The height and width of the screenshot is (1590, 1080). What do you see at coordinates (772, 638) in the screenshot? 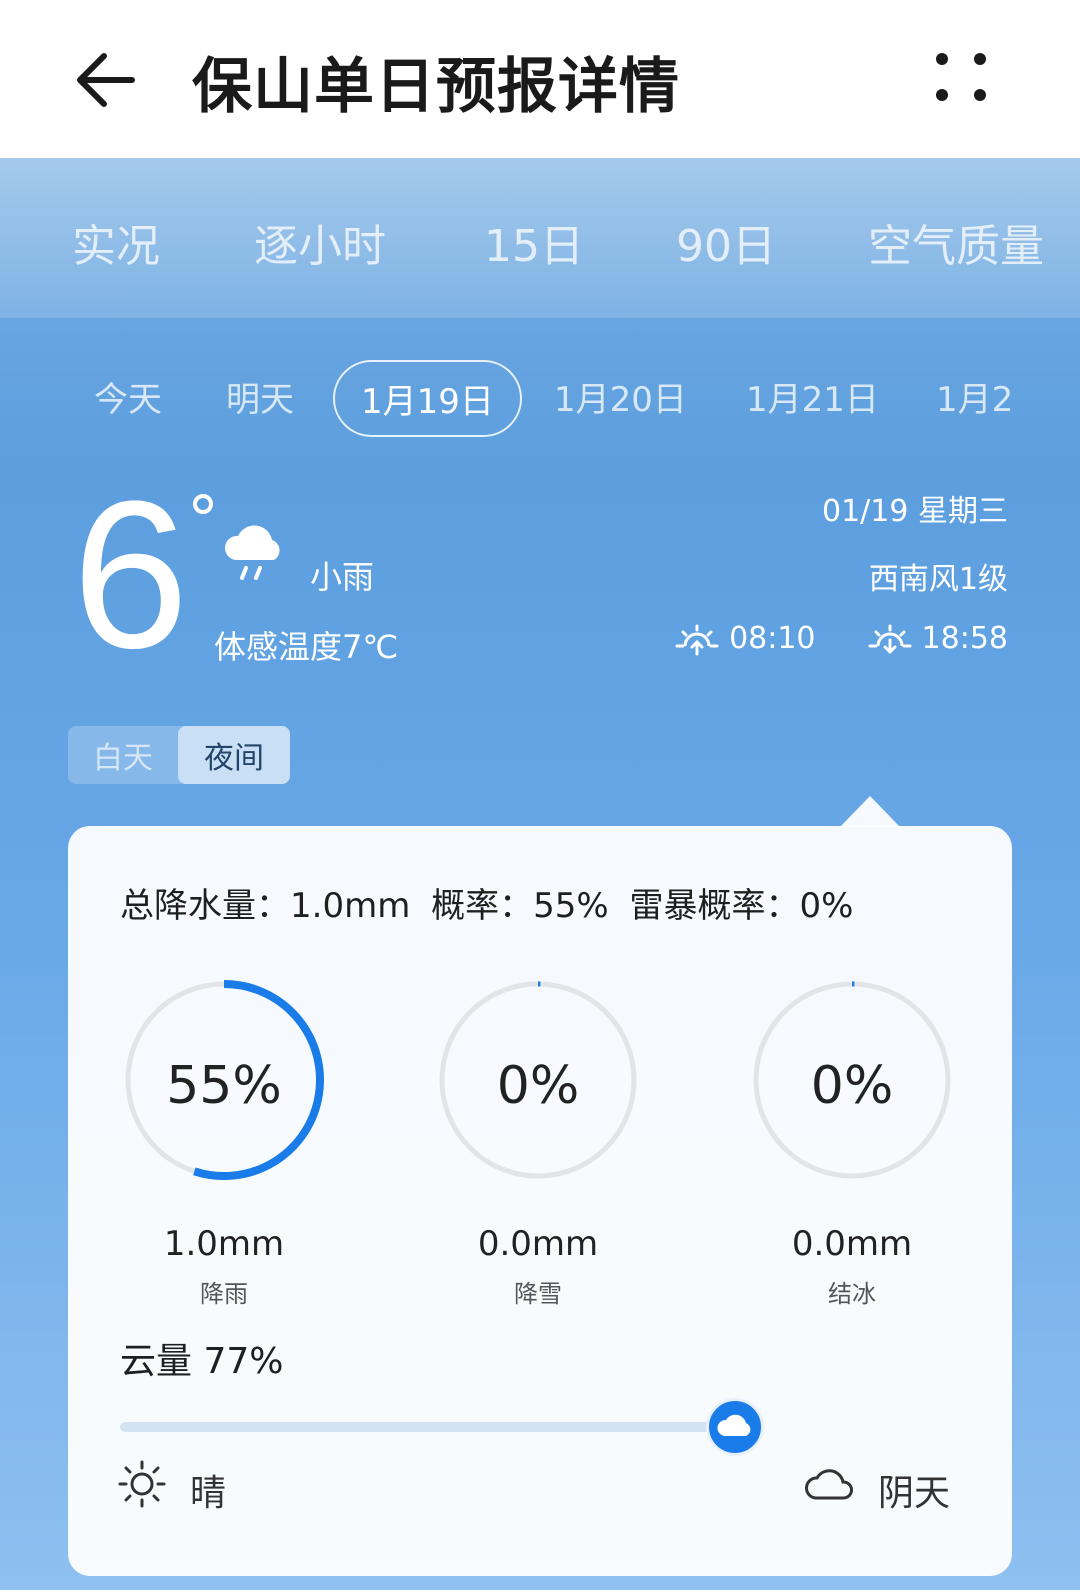
I see `sunrise-time: 08:10` at bounding box center [772, 638].